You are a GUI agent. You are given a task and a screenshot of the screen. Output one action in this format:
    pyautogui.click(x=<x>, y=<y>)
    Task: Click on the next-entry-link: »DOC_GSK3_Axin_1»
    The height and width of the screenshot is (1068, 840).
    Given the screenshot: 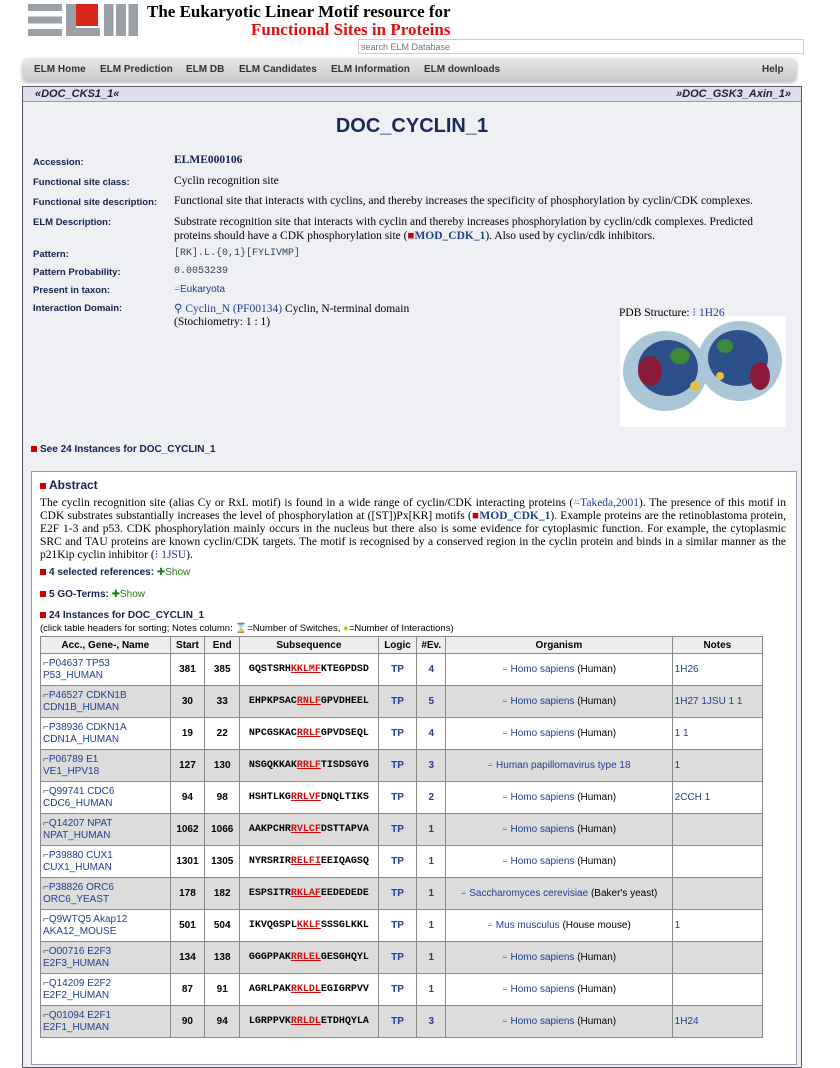 What is the action you would take?
    pyautogui.click(x=733, y=94)
    